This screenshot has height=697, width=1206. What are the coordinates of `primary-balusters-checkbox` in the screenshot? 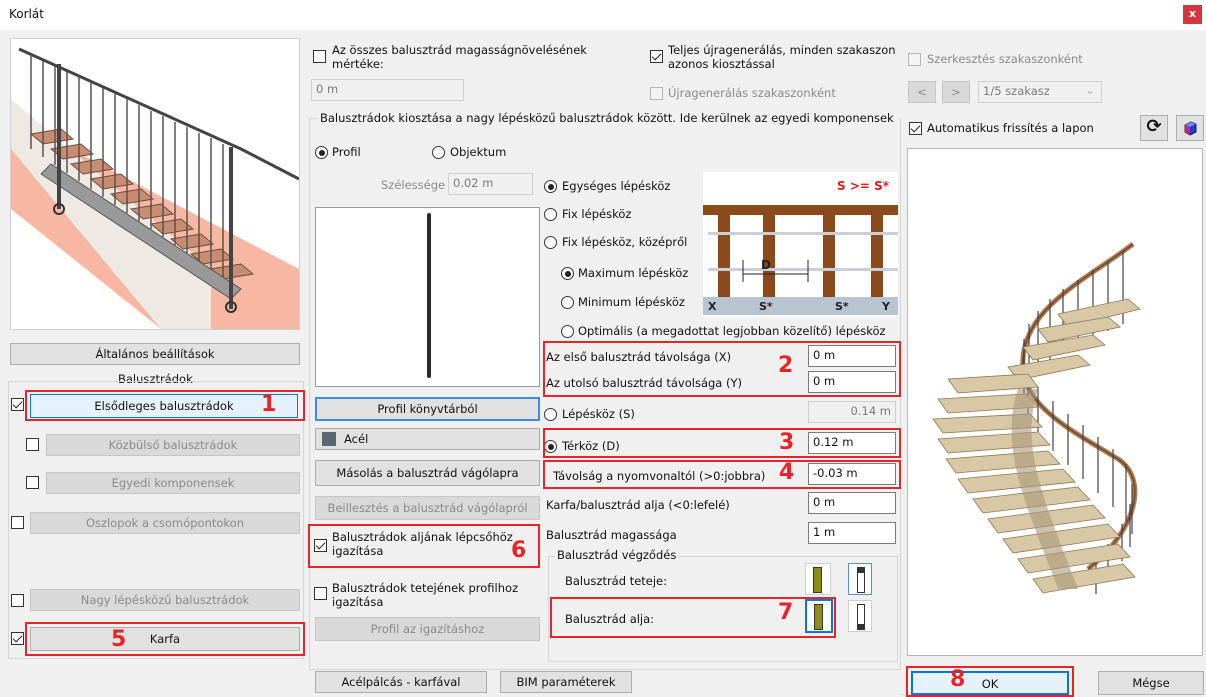 It's located at (17, 404).